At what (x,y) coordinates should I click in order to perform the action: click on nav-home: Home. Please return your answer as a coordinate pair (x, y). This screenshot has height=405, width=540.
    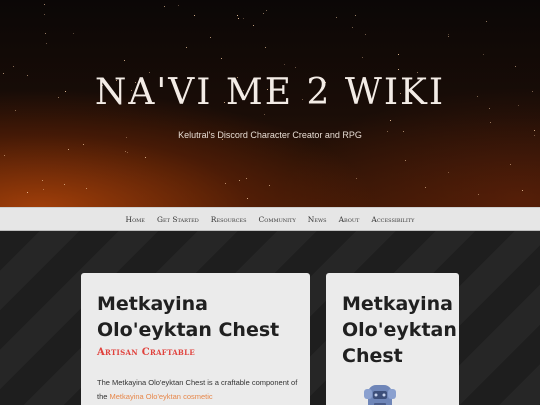
    Looking at the image, I should click on (135, 219).